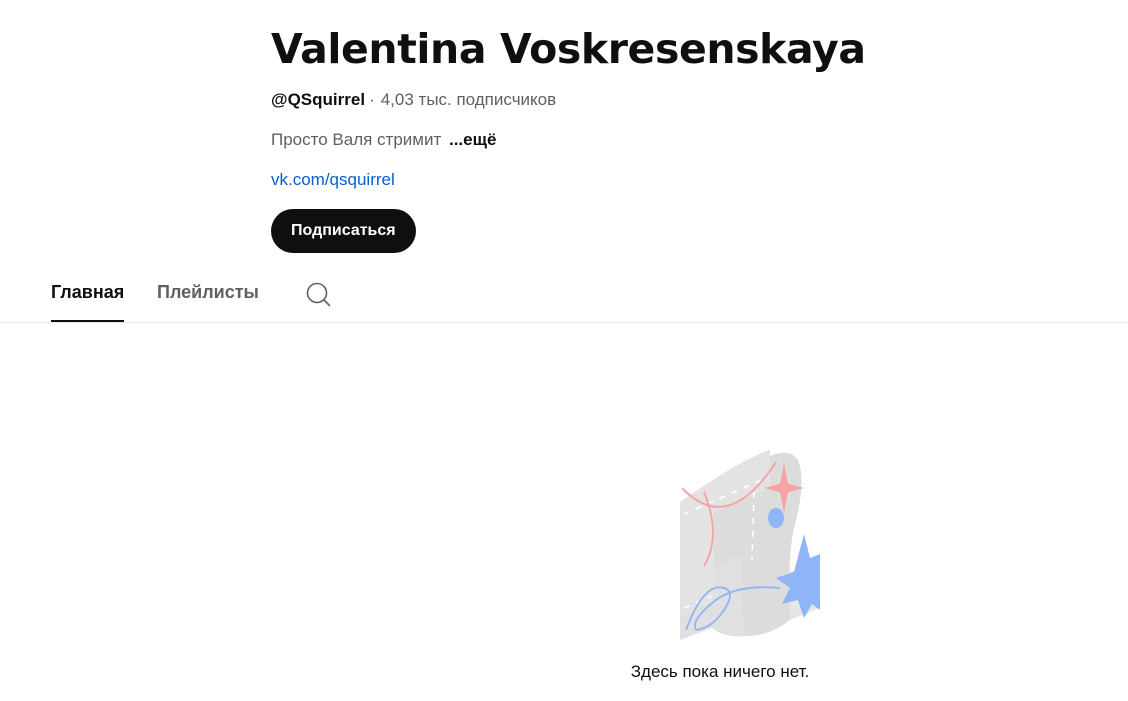  Describe the element at coordinates (671, 100) in the screenshot. I see `channel-meta: @QSquirrel · 4,03 тыс. подписчиков` at that location.